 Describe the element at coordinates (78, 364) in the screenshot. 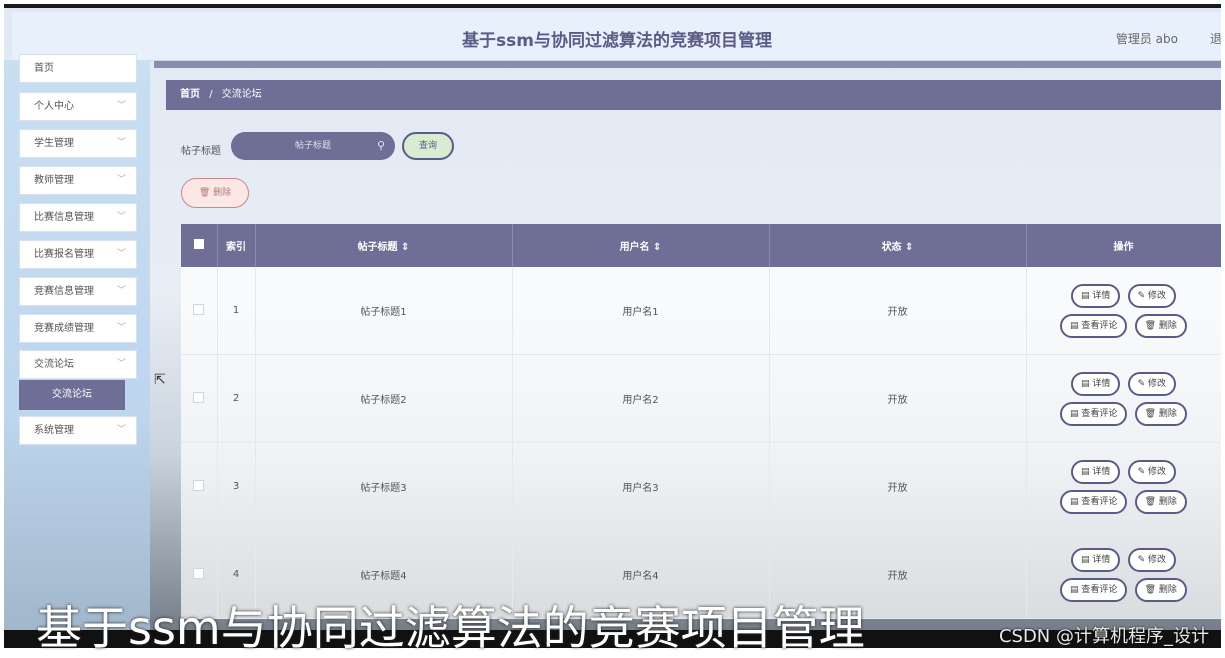

I see `sidebar-item-forum: 交流论坛 ﹀` at that location.